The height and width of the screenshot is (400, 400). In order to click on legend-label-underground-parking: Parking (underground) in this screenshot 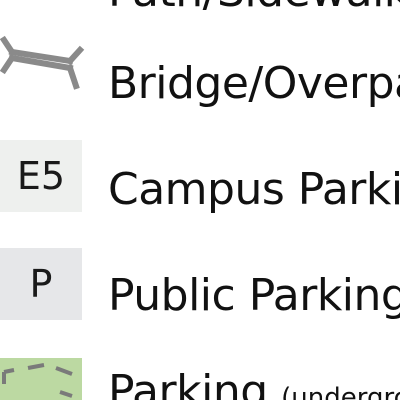, I will do `click(254, 385)`.